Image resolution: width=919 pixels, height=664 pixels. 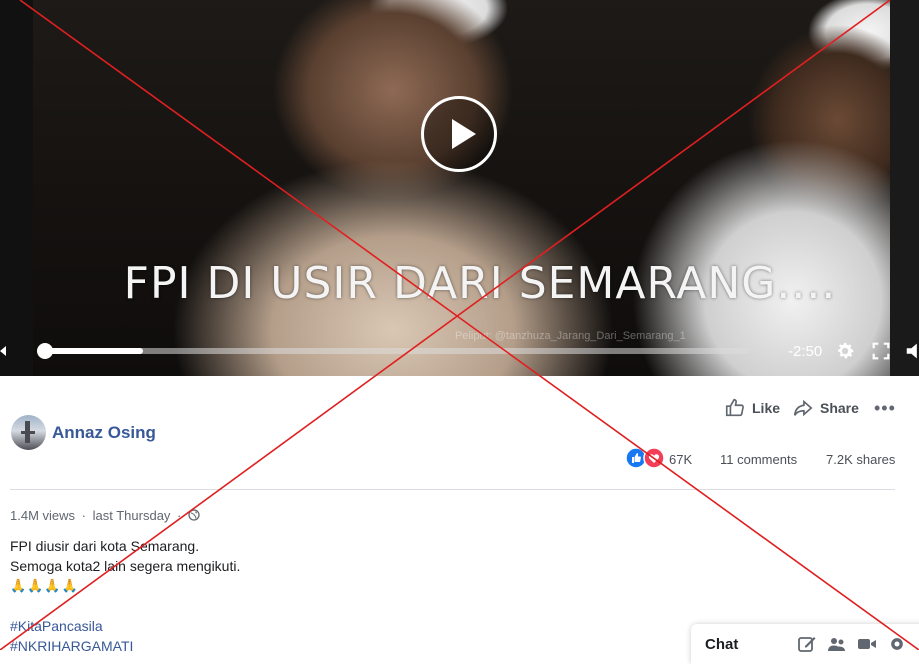 I want to click on hashtag-link: #NKRIHARGAMATI, so click(x=125, y=646).